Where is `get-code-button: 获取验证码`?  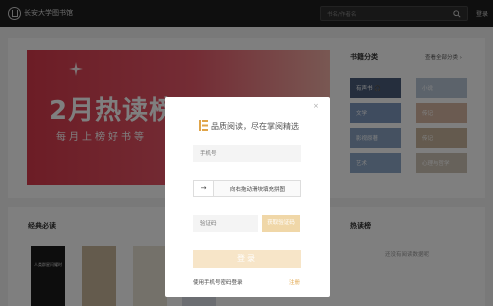 get-code-button: 获取验证码 is located at coordinates (281, 223).